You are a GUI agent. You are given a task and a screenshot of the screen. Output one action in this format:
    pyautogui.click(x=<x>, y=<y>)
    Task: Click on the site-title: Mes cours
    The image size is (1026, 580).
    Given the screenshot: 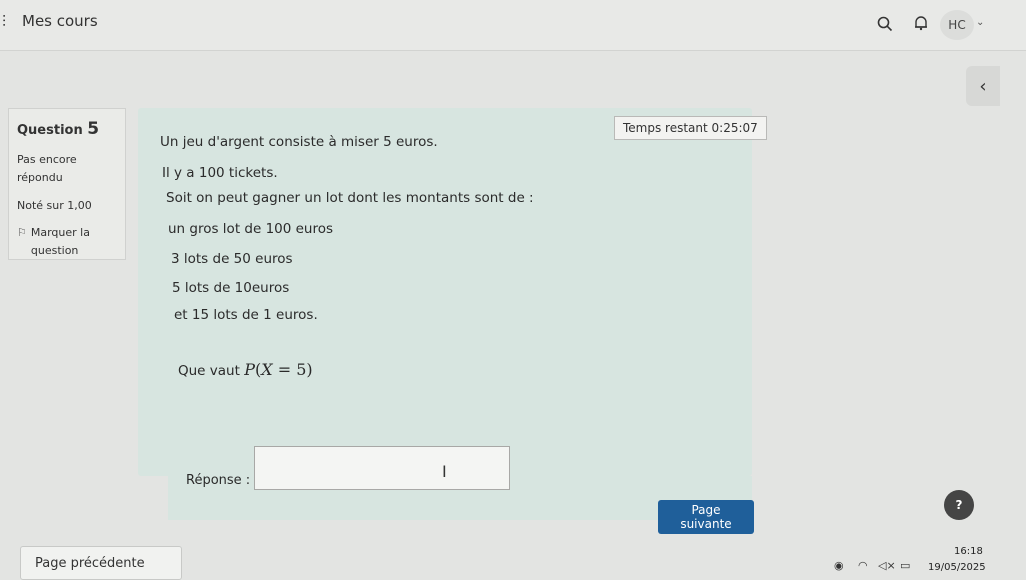 What is the action you would take?
    pyautogui.click(x=60, y=21)
    